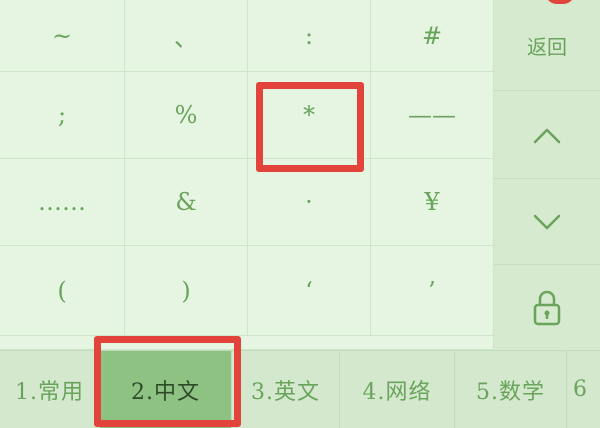  I want to click on tab-common: 1.常用, so click(50, 389).